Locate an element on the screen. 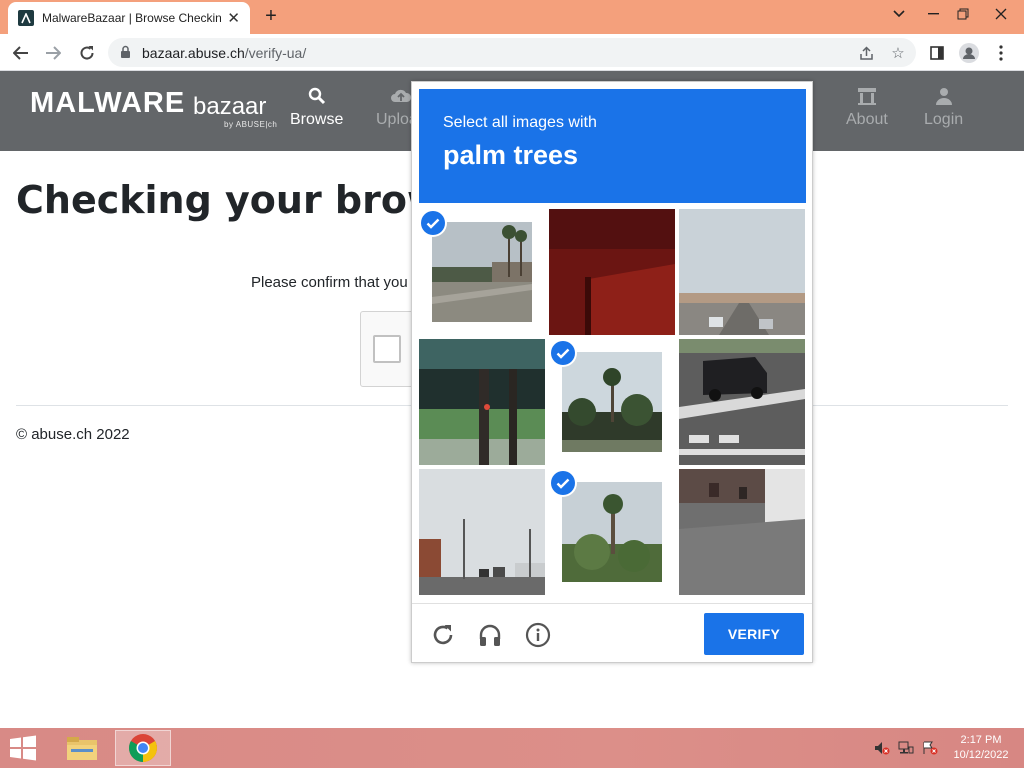 This screenshot has height=768, width=1024. windows-taskbar: 2:17 PM 10/12/2022 is located at coordinates (512, 748).